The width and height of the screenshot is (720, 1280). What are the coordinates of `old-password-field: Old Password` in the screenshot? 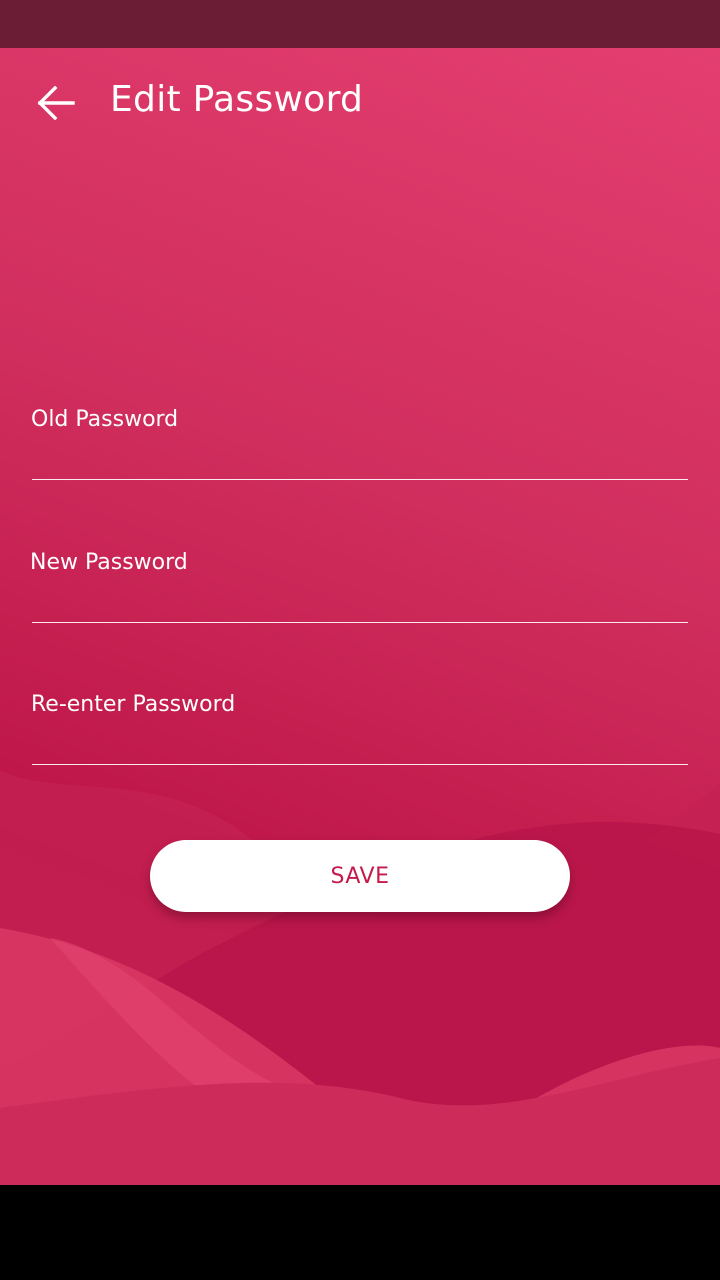 It's located at (359, 455).